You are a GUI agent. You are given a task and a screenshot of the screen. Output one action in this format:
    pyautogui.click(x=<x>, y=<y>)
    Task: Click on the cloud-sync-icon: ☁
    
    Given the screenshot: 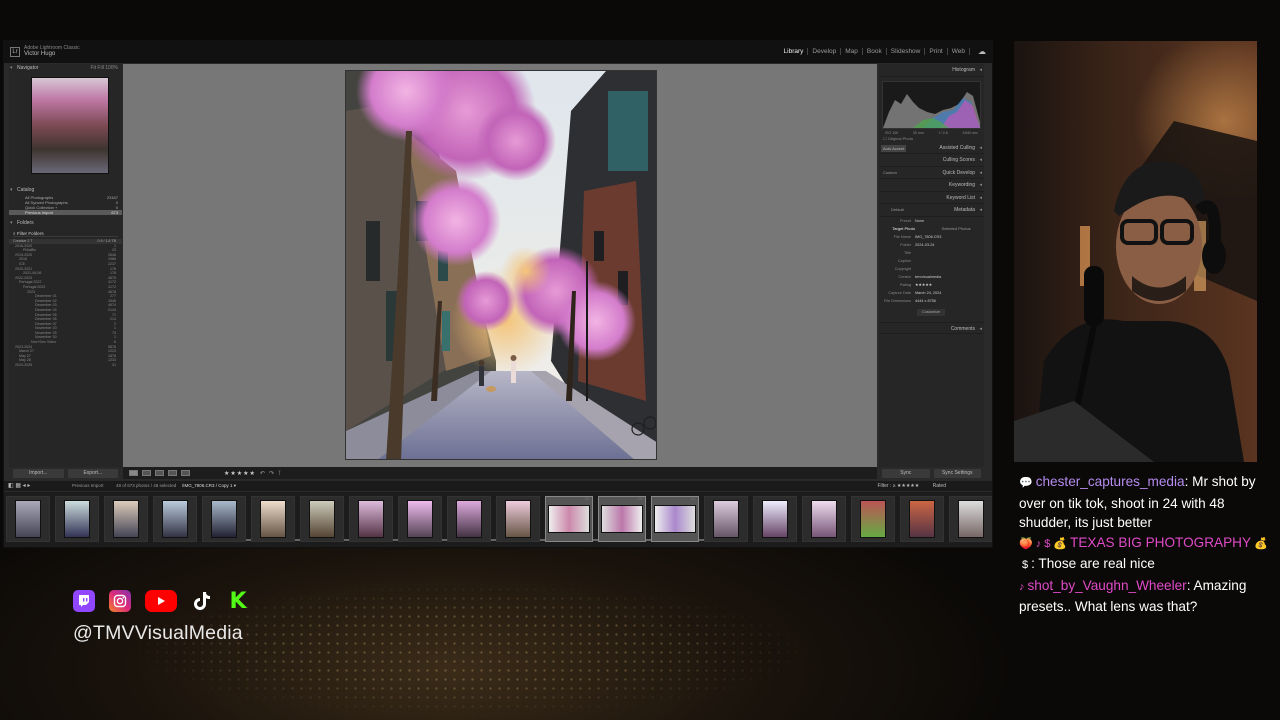 What is the action you would take?
    pyautogui.click(x=982, y=51)
    